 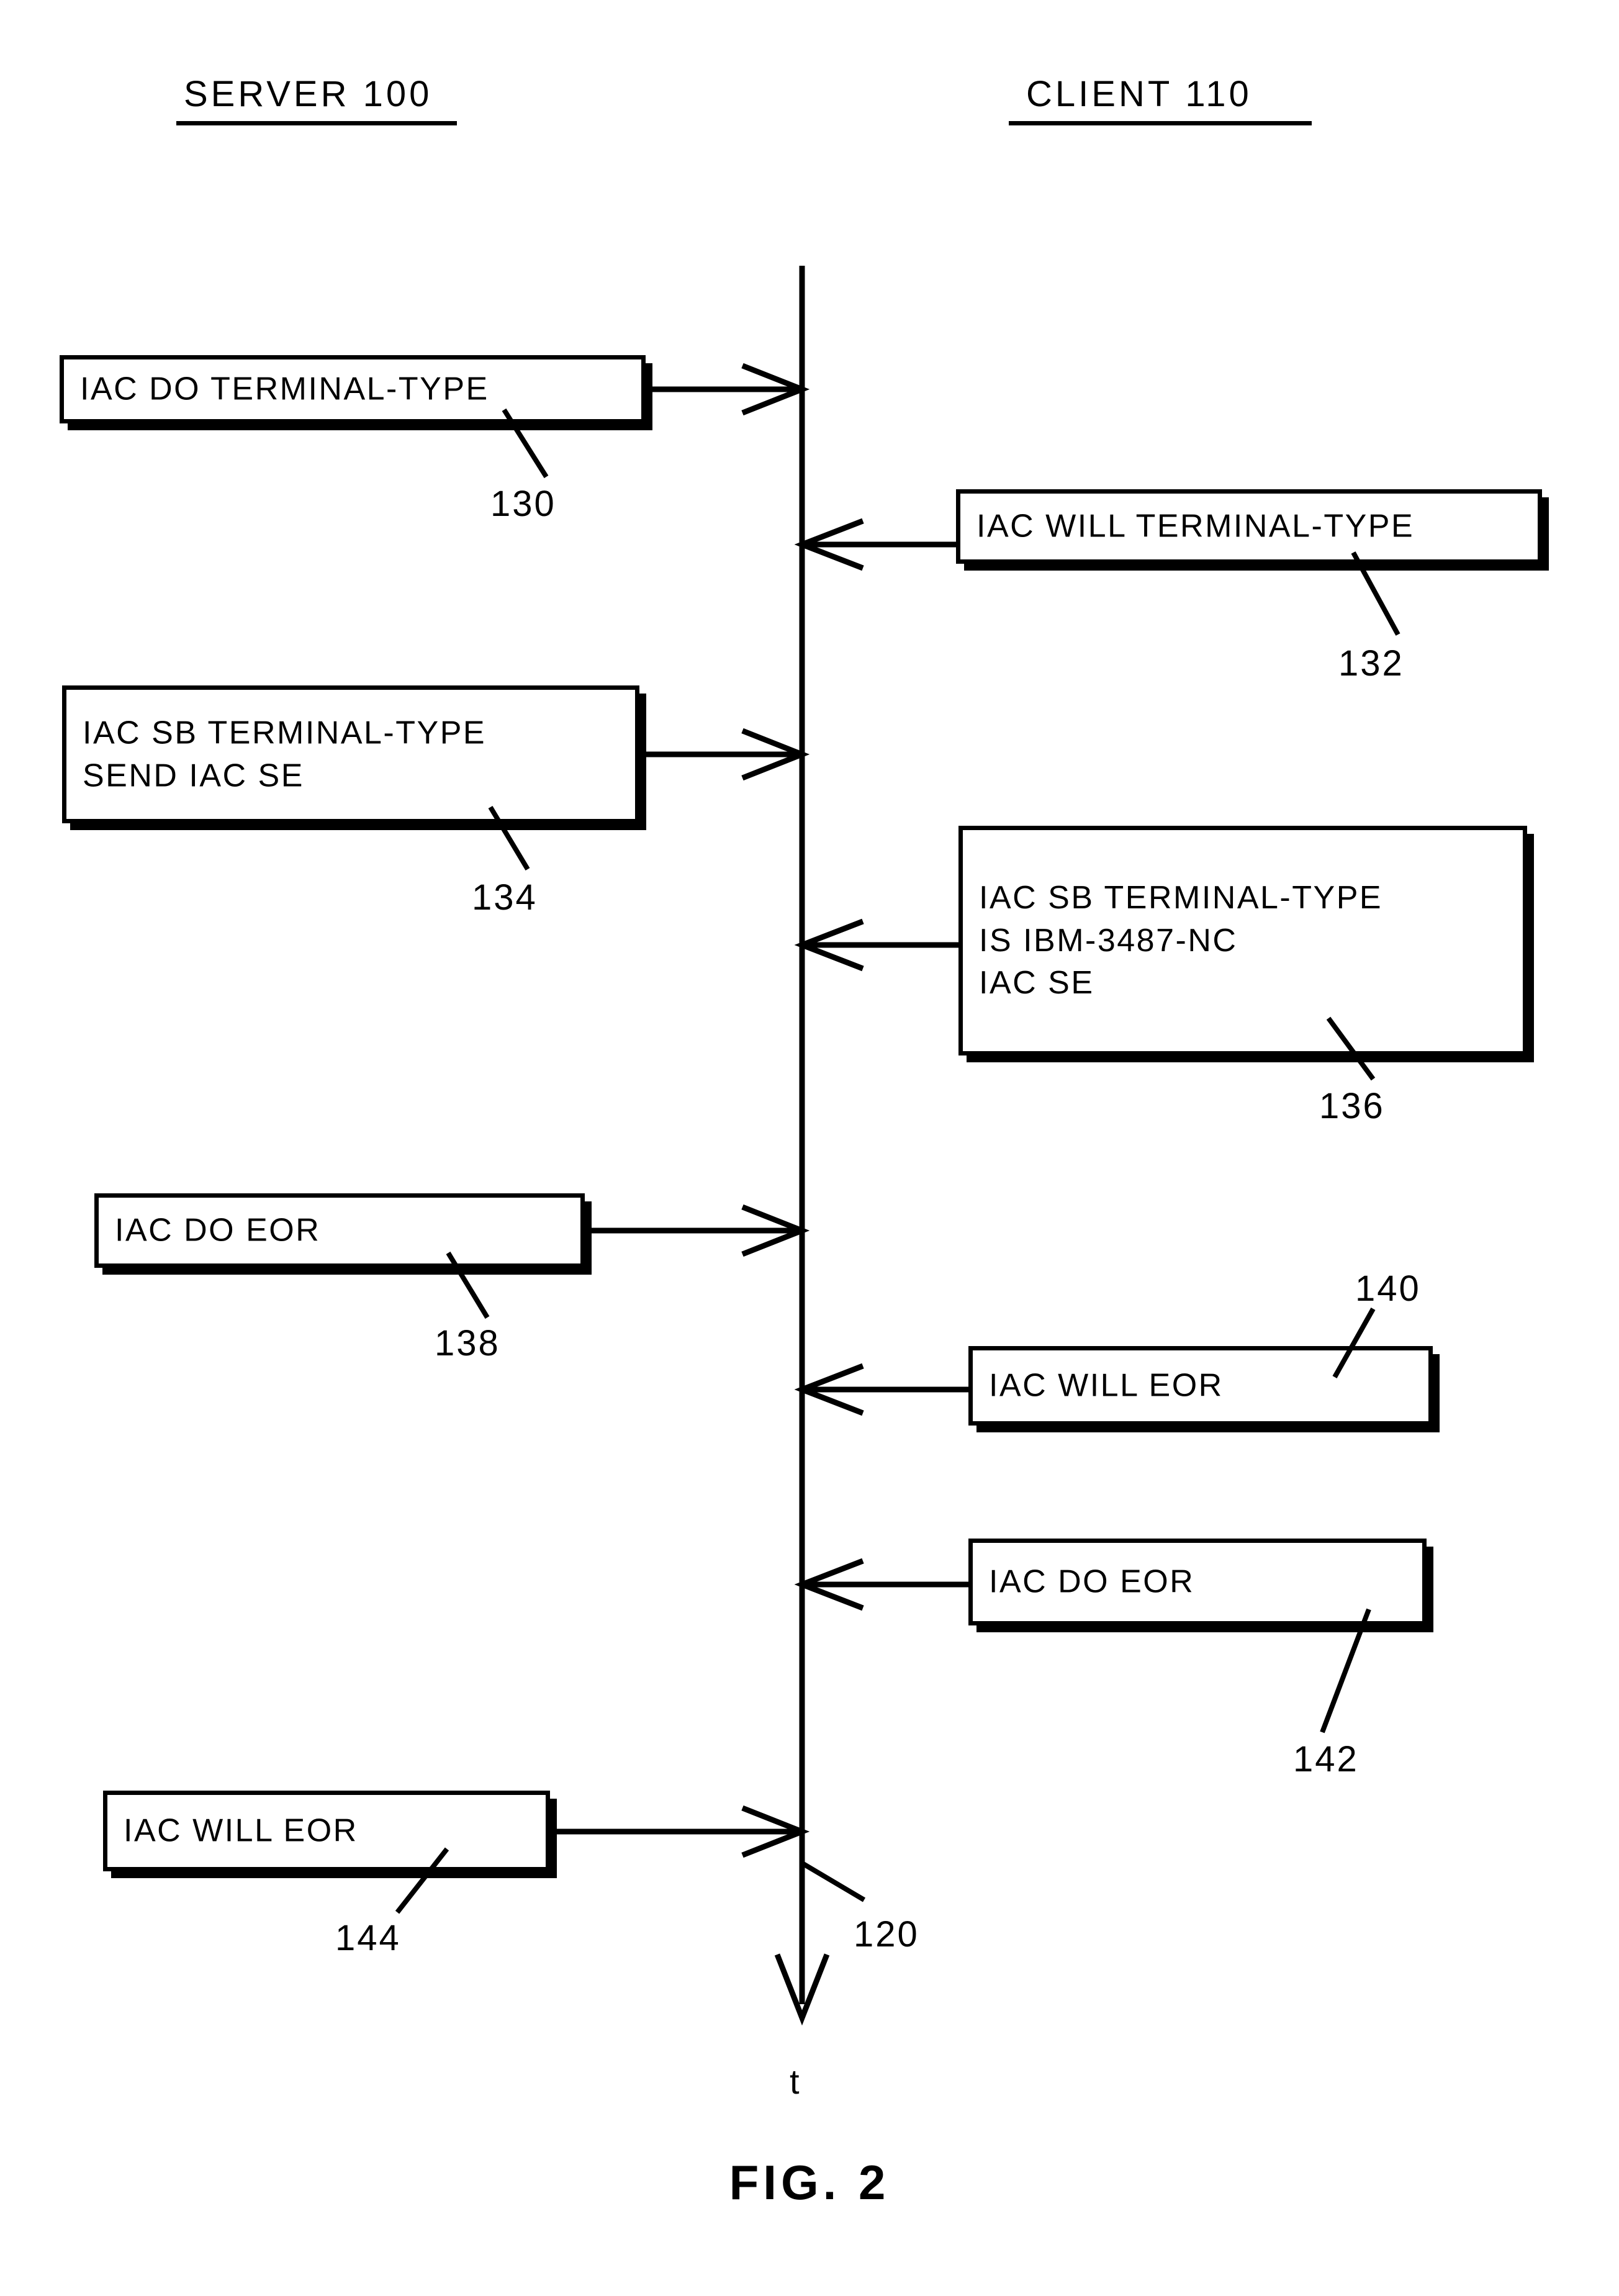 I want to click on message-box-140: IAC WILL EOR, so click(x=1200, y=1386).